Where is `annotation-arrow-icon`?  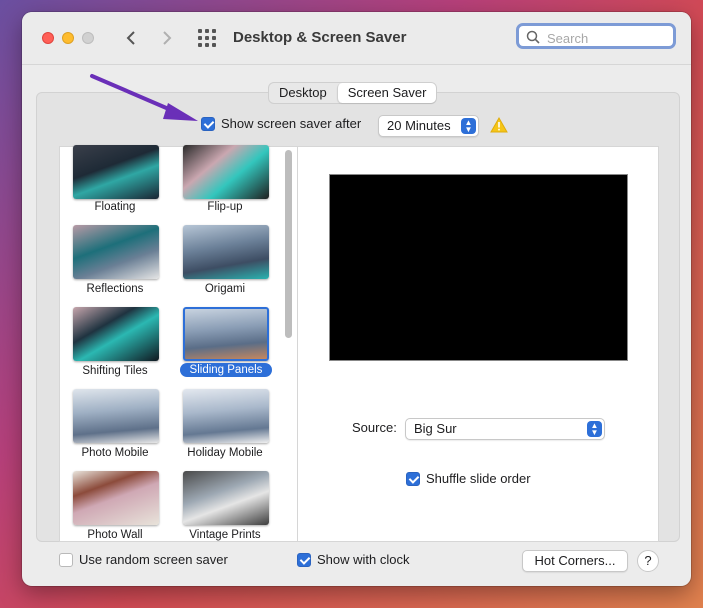
annotation-arrow-icon is located at coordinates (144, 97).